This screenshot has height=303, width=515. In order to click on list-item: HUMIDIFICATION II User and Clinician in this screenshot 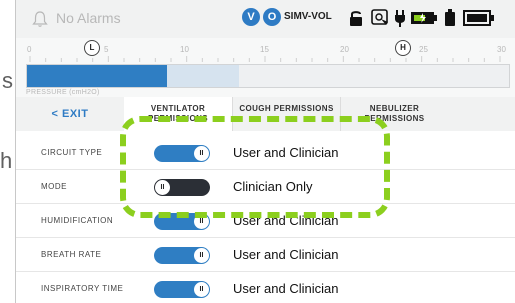, I will do `click(265, 220)`.